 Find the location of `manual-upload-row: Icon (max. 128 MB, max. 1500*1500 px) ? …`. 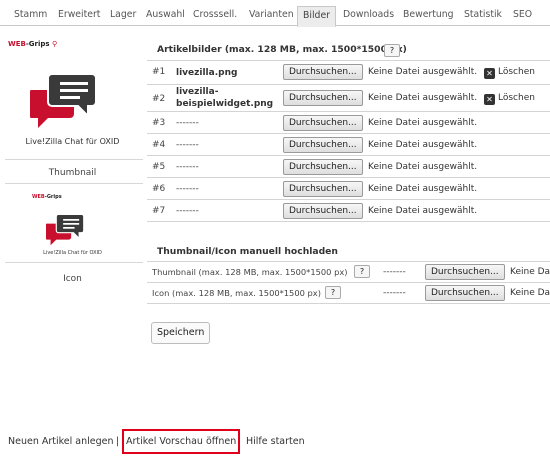

manual-upload-row: Icon (max. 128 MB, max. 1500*1500 px) ? … is located at coordinates (348, 293).